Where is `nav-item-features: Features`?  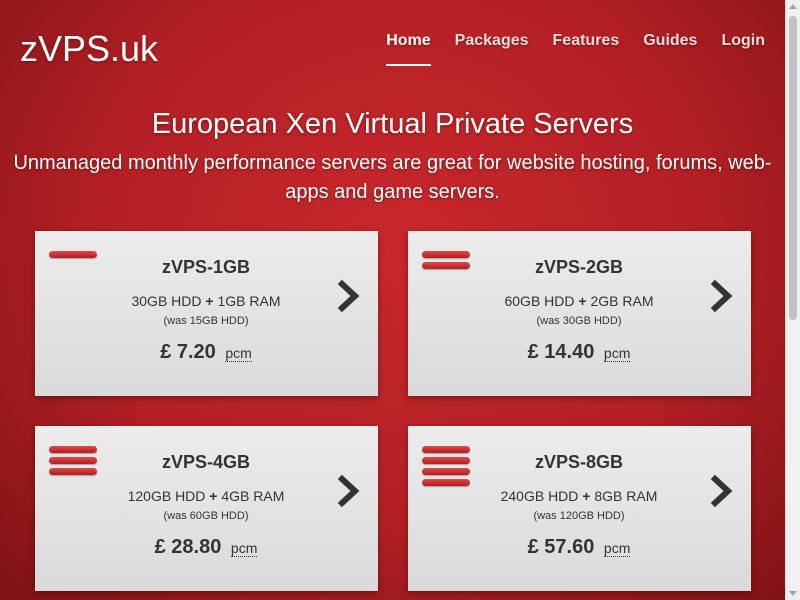
nav-item-features: Features is located at coordinates (586, 49).